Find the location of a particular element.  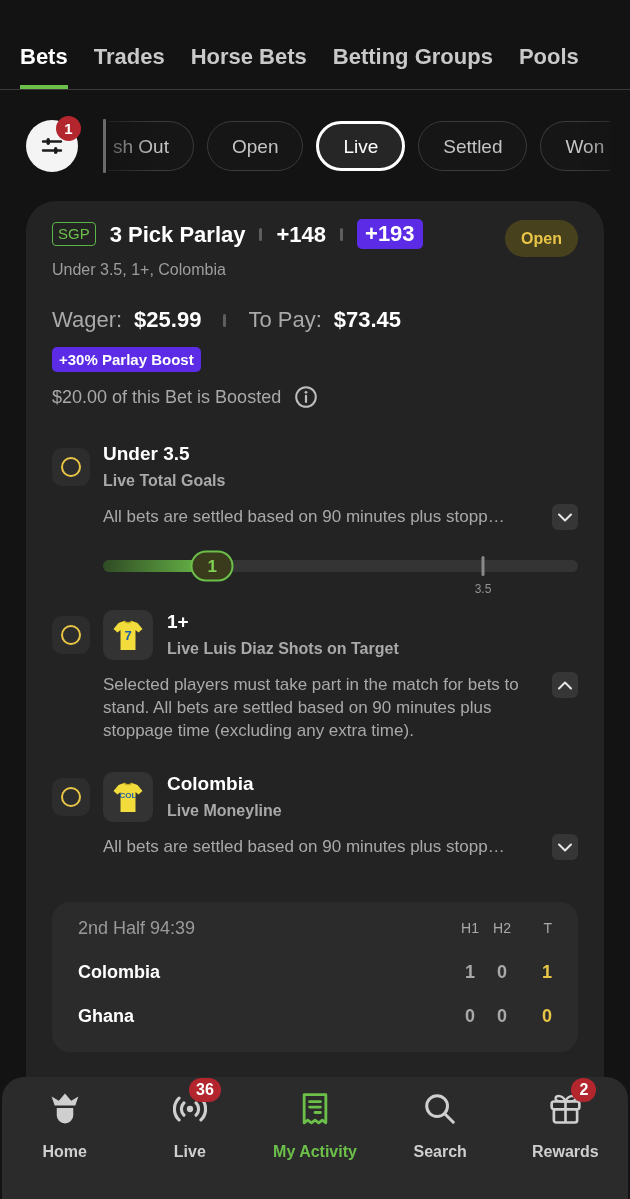

status-pill: Open is located at coordinates (541, 238).